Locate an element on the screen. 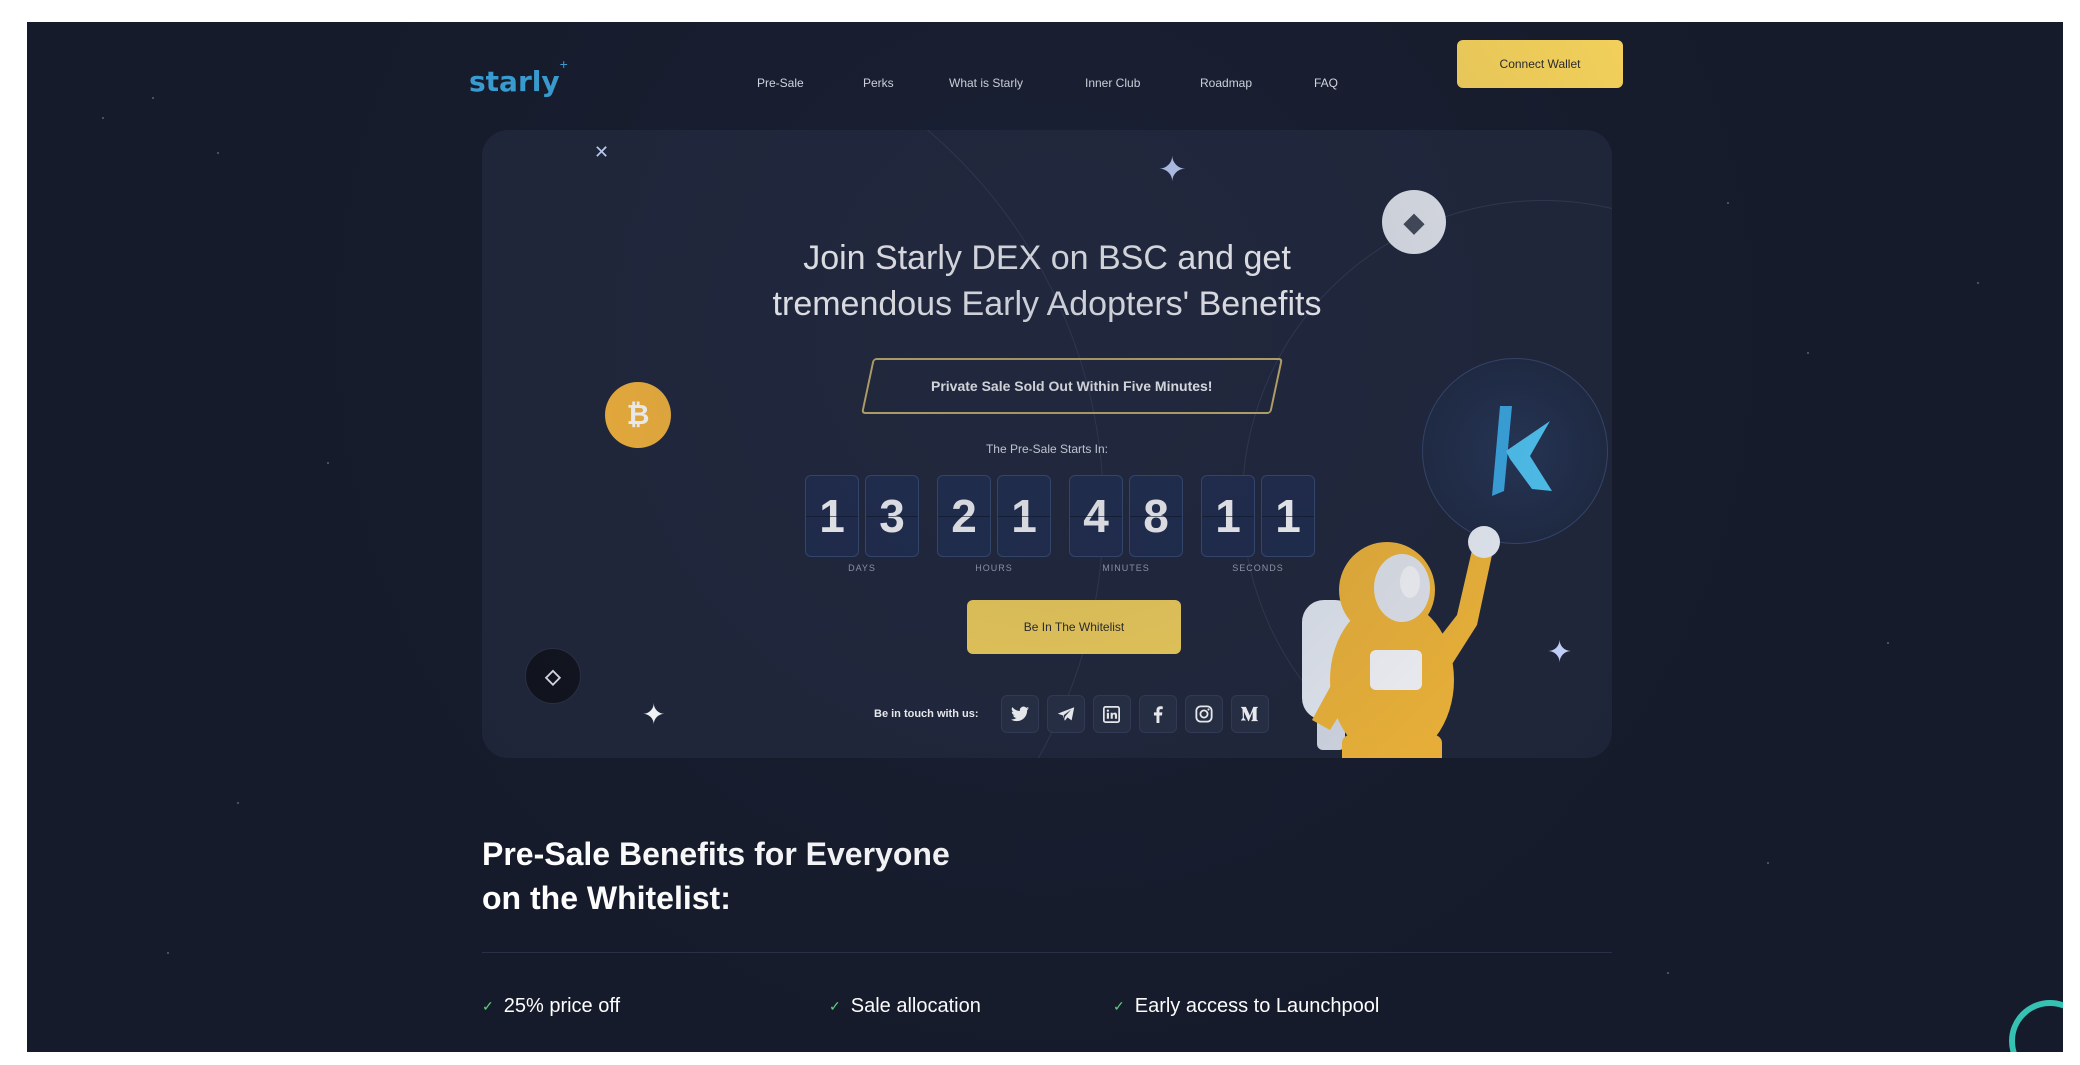 The width and height of the screenshot is (2080, 1065). nav-link-faq: FAQ is located at coordinates (1326, 83).